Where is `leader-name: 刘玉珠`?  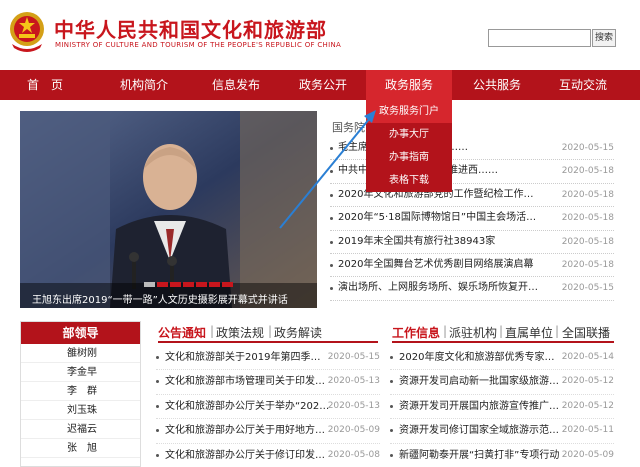
leader-name: 刘玉珠 is located at coordinates (80, 410).